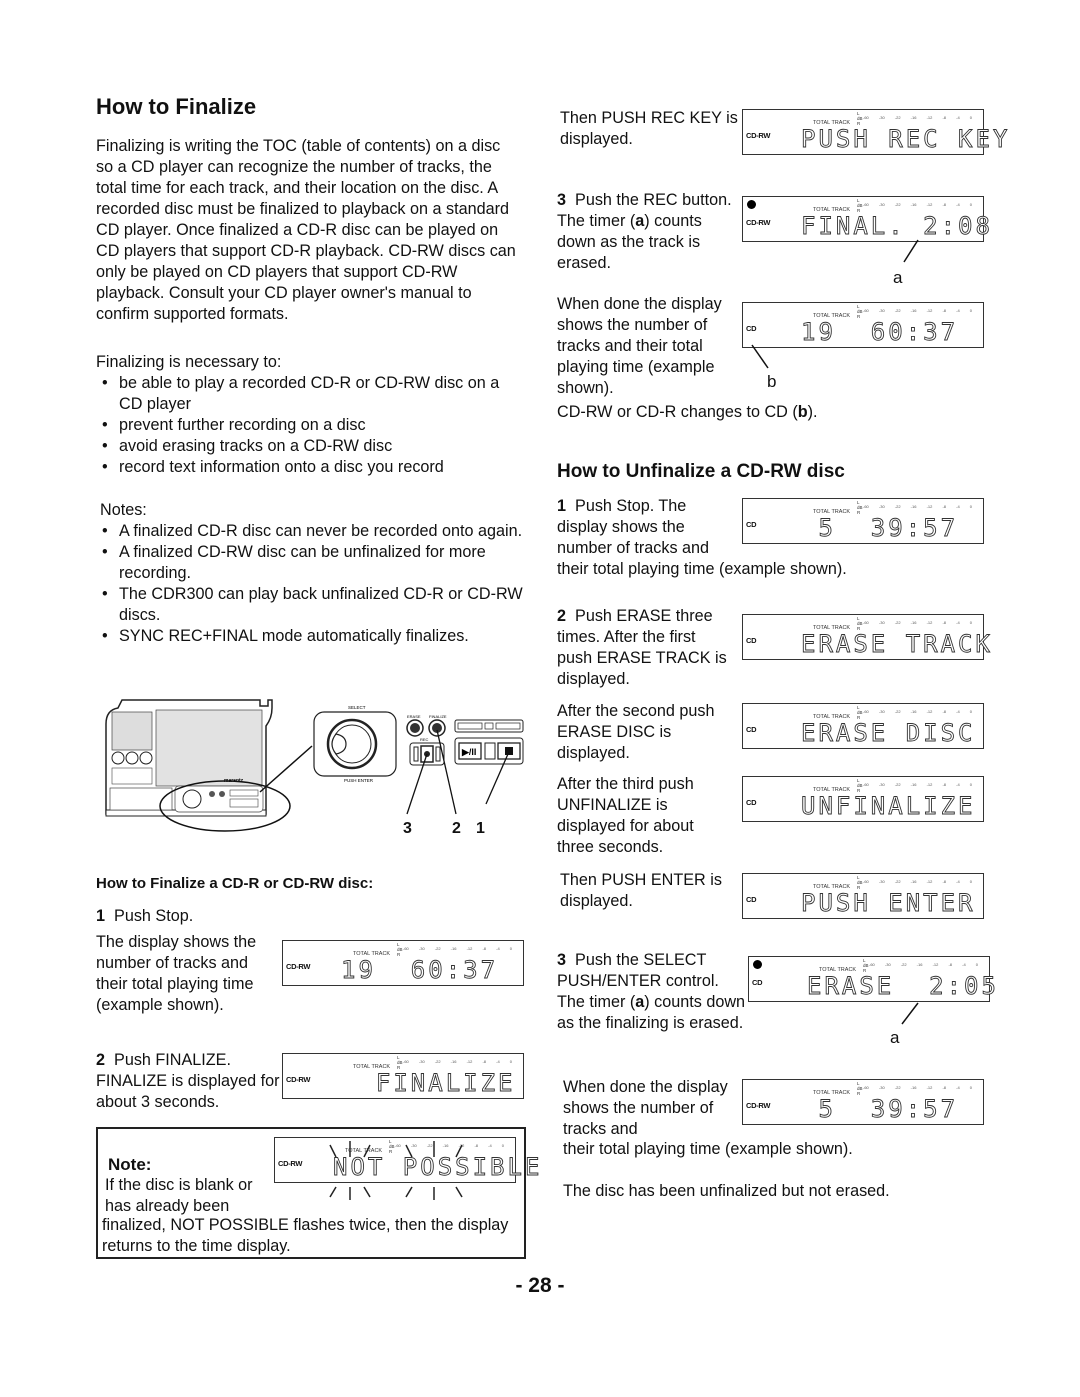 The height and width of the screenshot is (1397, 1080). What do you see at coordinates (760, 356) in the screenshot?
I see `cd-pointer-line` at bounding box center [760, 356].